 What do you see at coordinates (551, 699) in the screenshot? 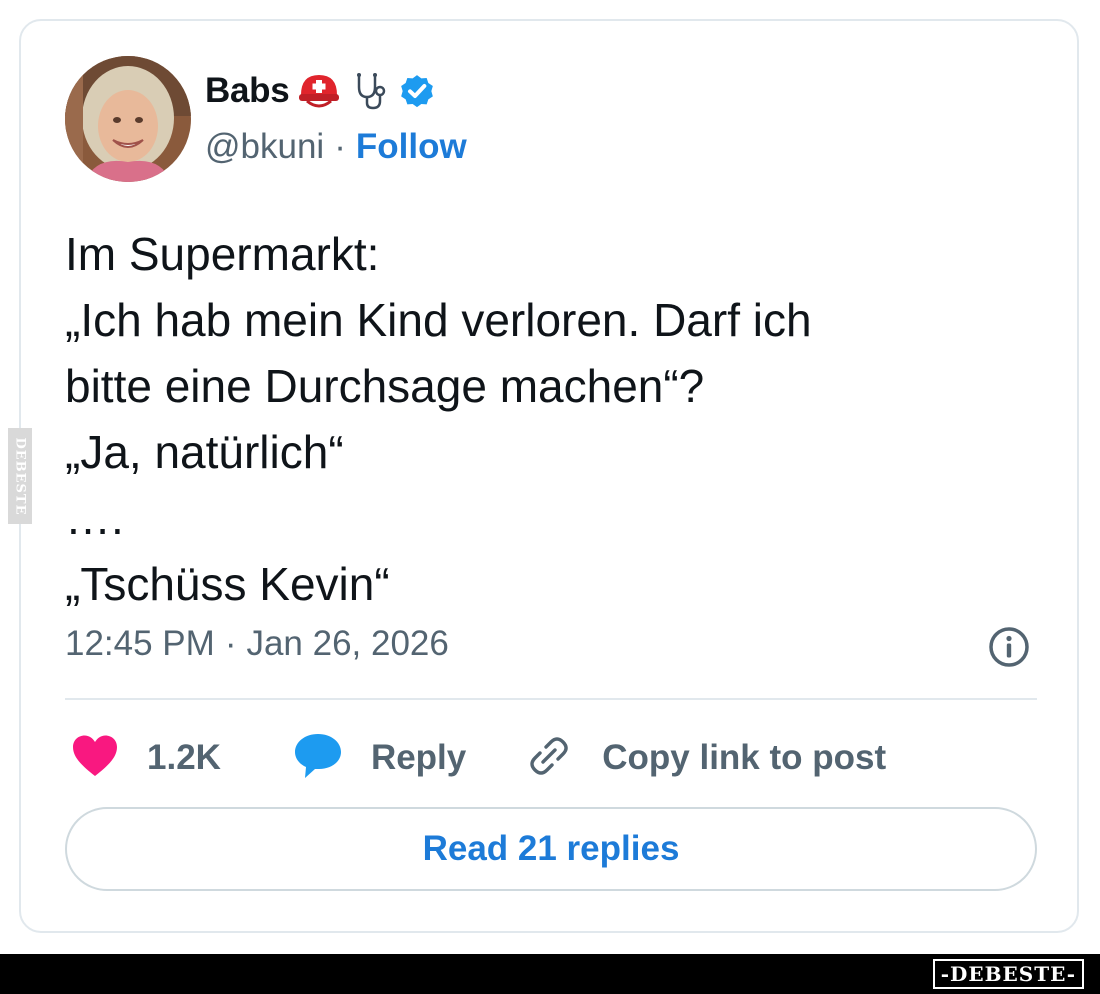
I see `divider` at bounding box center [551, 699].